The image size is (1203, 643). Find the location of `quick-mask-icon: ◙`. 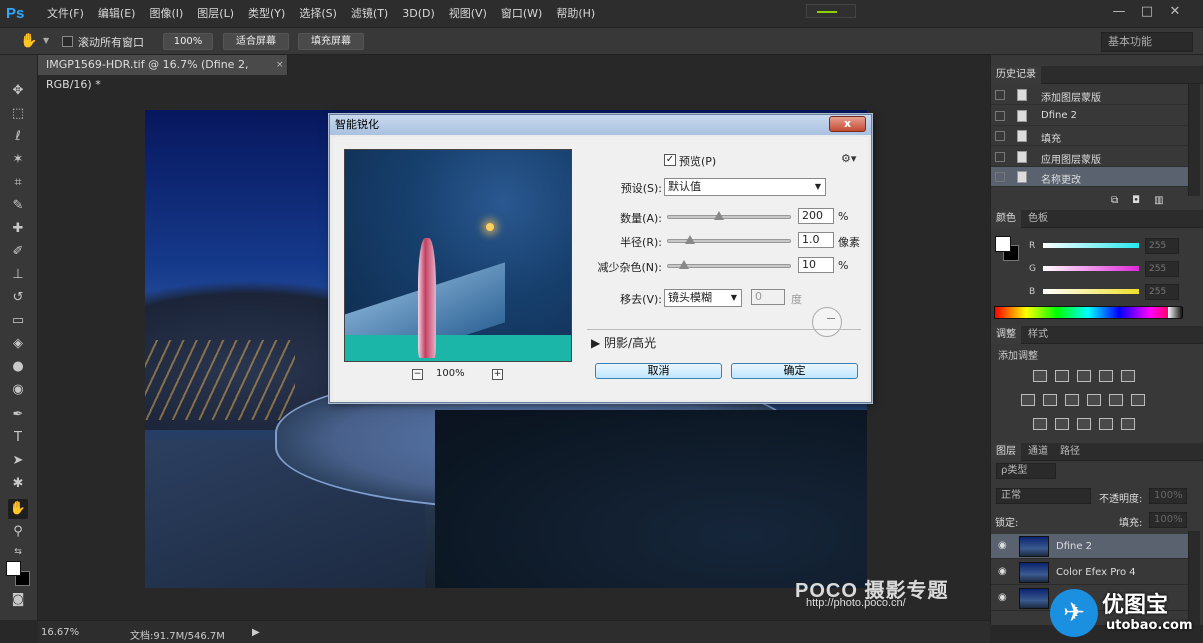

quick-mask-icon: ◙ is located at coordinates (18, 600).